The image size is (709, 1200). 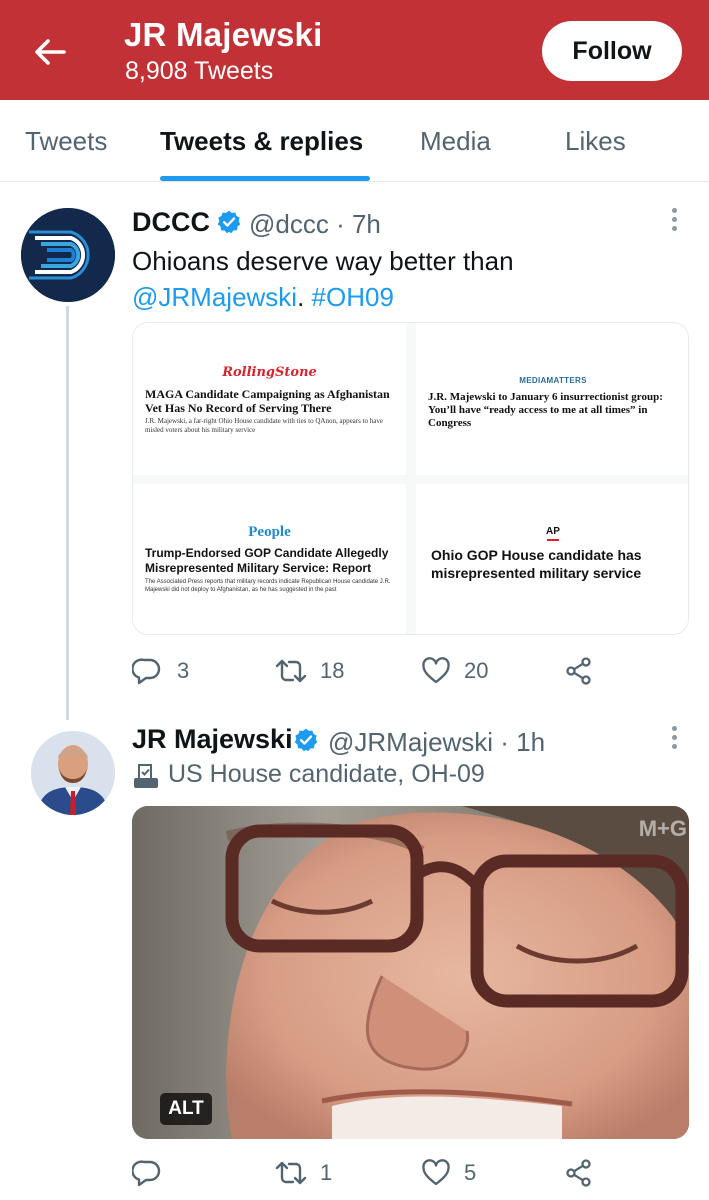 I want to click on tweet-count: 8,908 Tweets, so click(x=199, y=71).